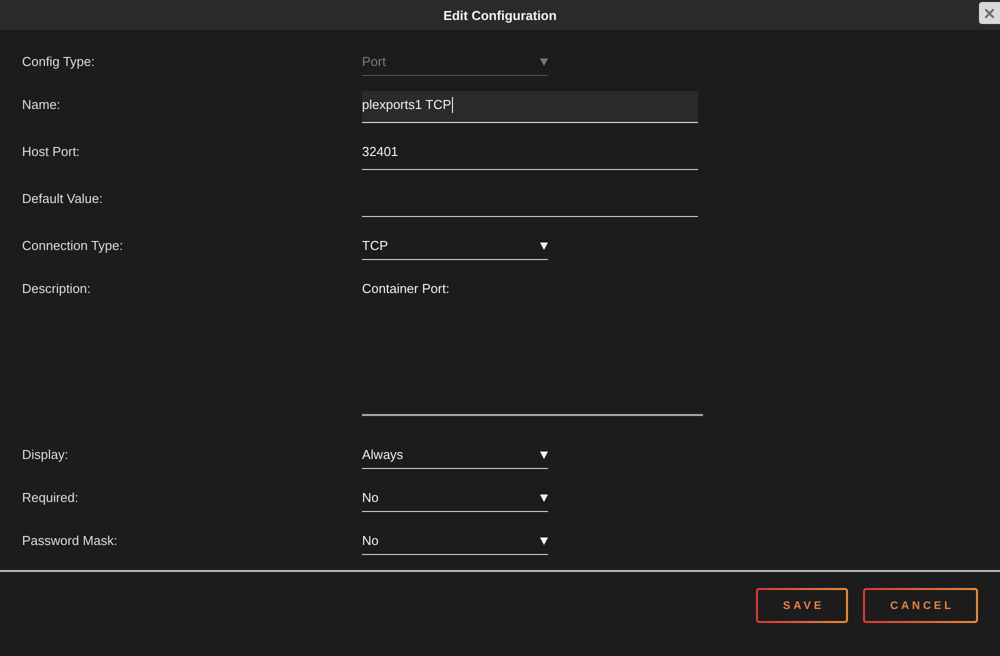  What do you see at coordinates (72, 245) in the screenshot?
I see `field-label: Connection Type:` at bounding box center [72, 245].